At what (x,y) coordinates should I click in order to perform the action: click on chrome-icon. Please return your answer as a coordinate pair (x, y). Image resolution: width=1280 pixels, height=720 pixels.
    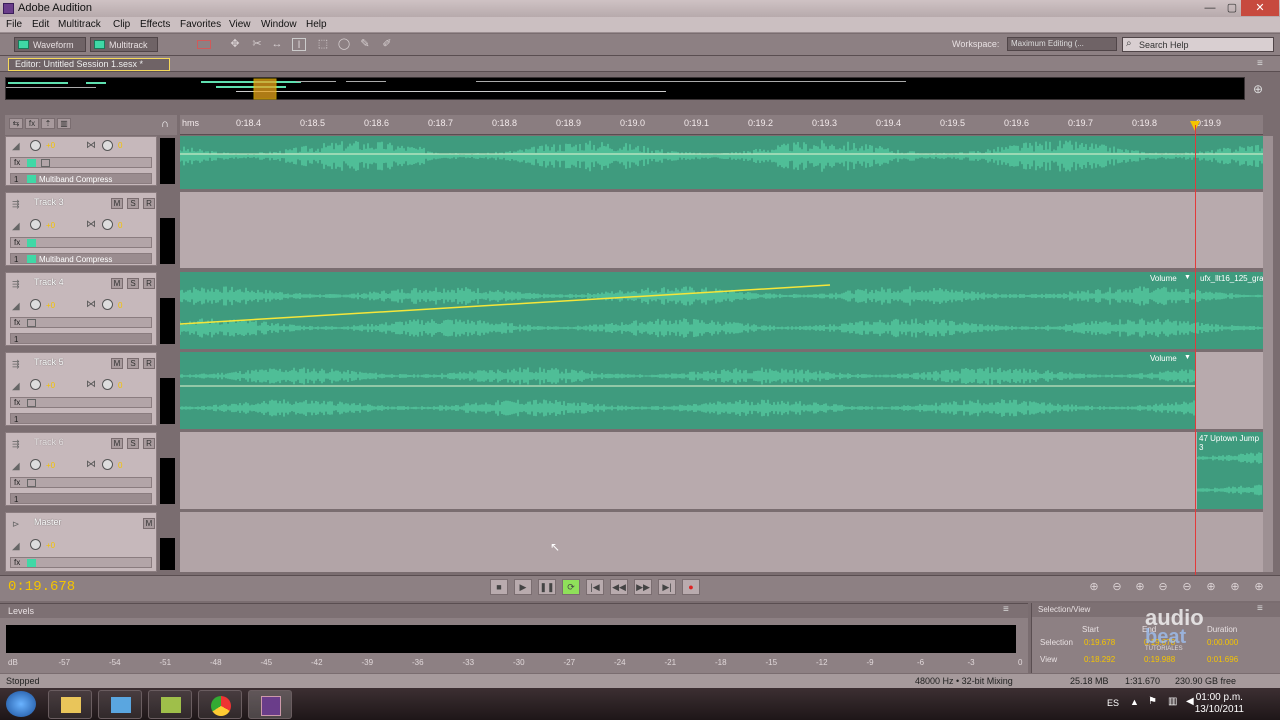
    Looking at the image, I should click on (220, 704).